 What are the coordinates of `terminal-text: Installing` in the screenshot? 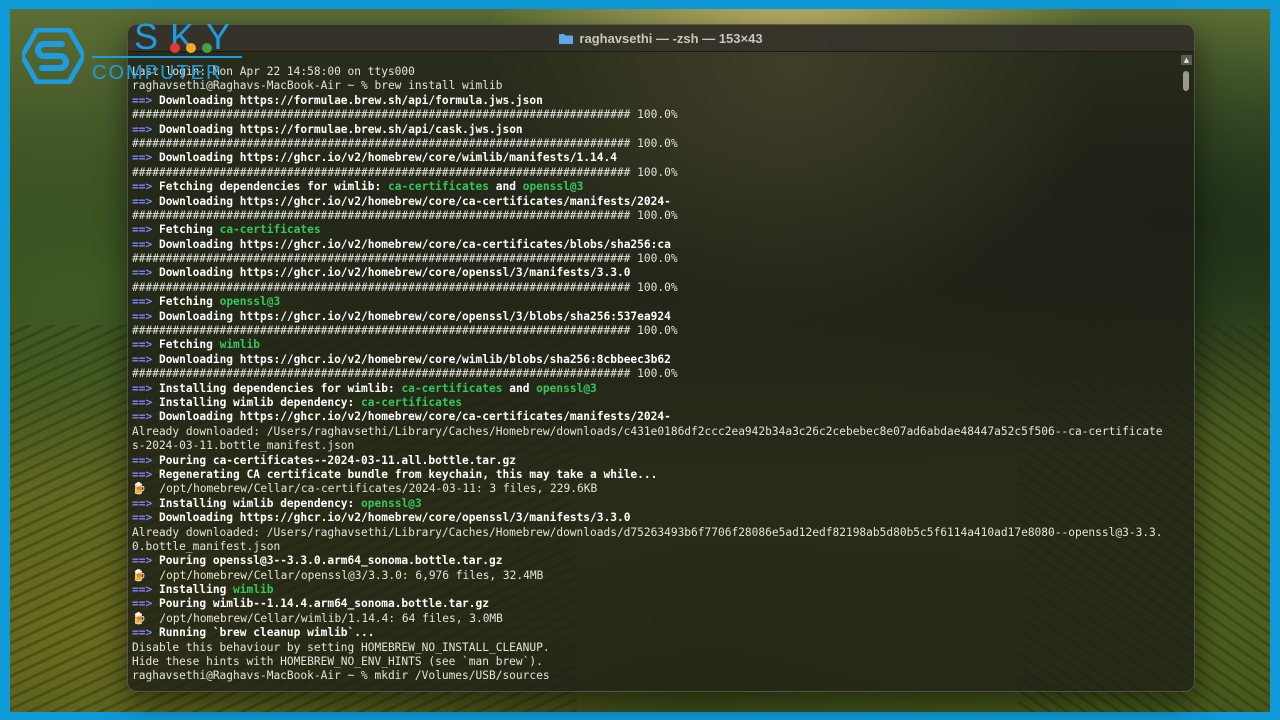 It's located at (196, 590).